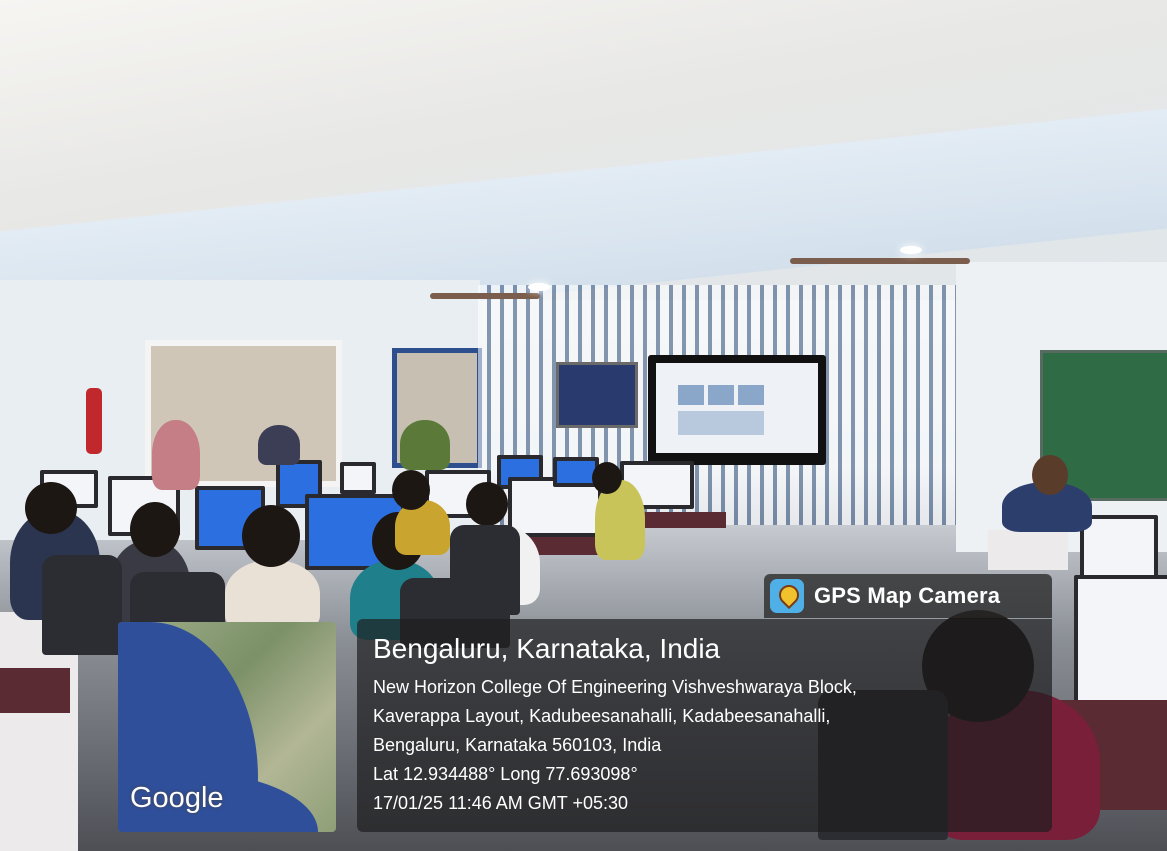  Describe the element at coordinates (597, 395) in the screenshot. I see `notice-board` at that location.